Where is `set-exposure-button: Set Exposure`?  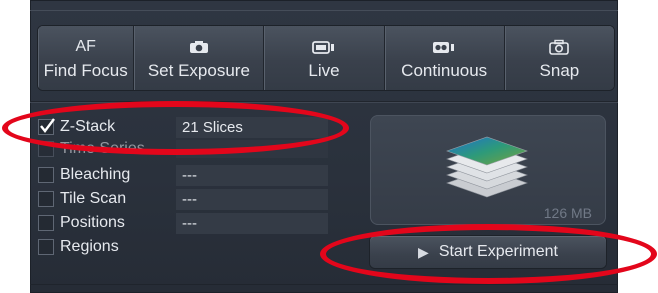
set-exposure-button: Set Exposure is located at coordinates (199, 58).